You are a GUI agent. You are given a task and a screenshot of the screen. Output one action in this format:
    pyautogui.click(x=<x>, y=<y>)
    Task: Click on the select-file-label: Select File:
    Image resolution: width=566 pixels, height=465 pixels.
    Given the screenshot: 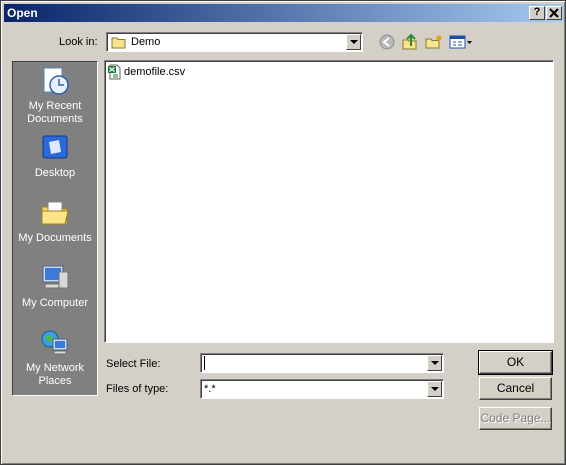 What is the action you would take?
    pyautogui.click(x=133, y=364)
    